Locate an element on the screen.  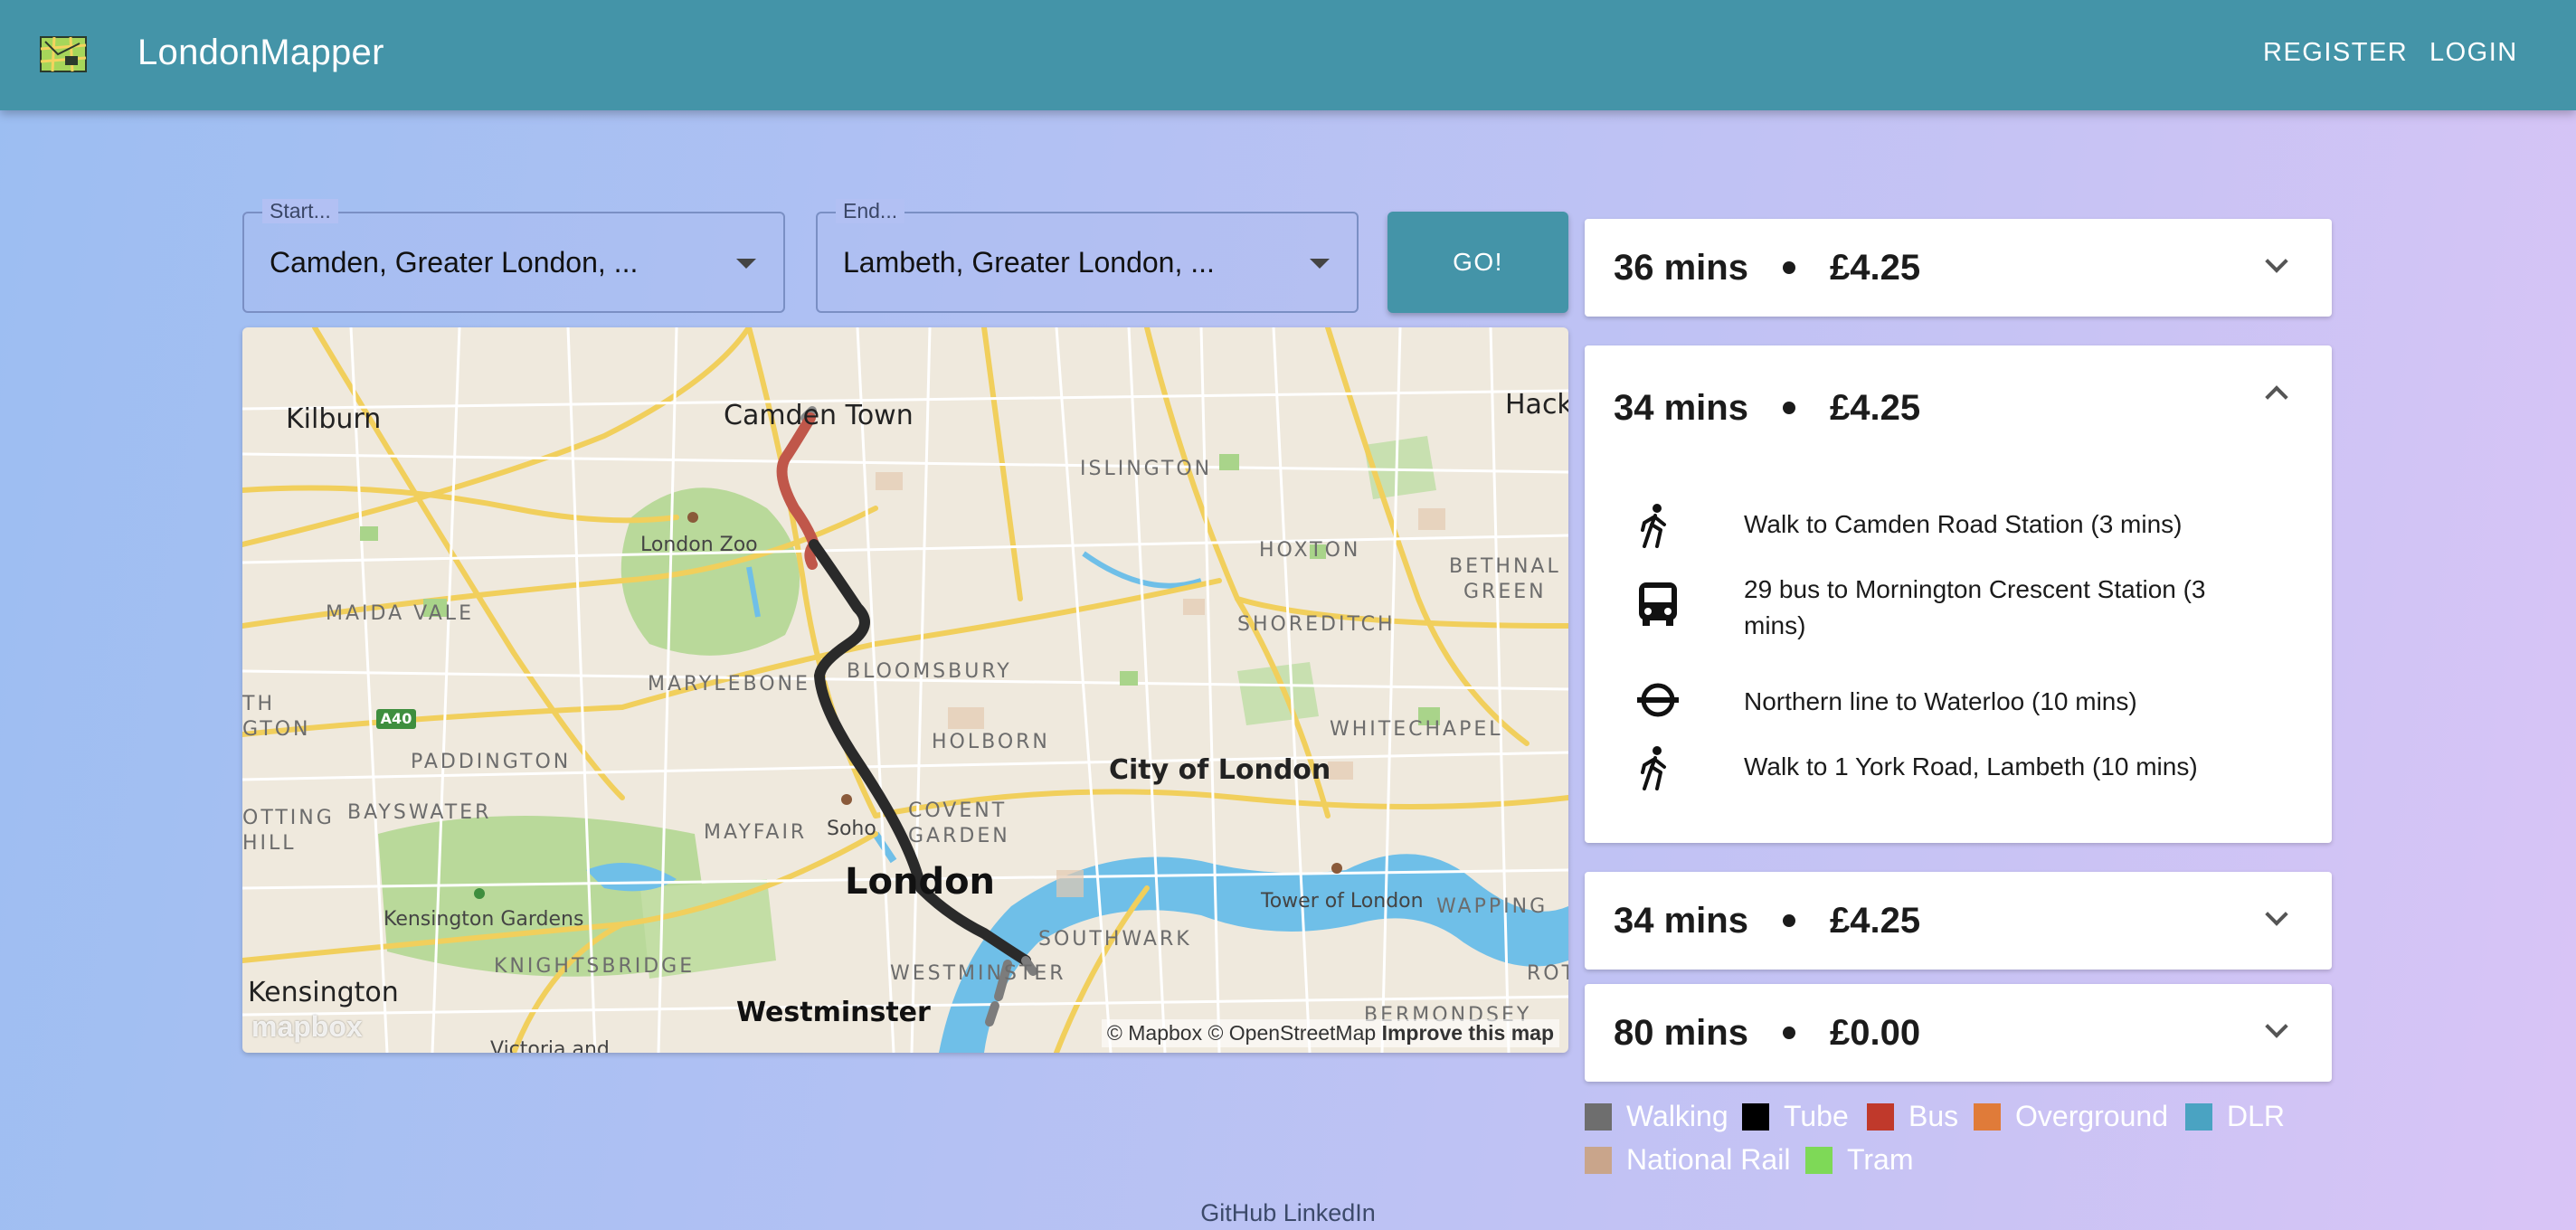
route-card-3: 34 mins £4.25 is located at coordinates (1959, 921).